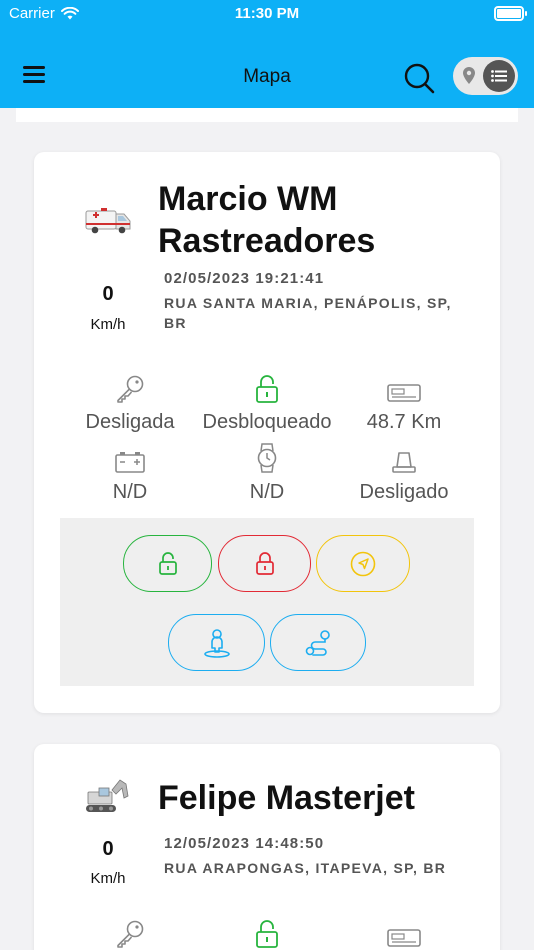  I want to click on watch-label: N/D, so click(267, 492).